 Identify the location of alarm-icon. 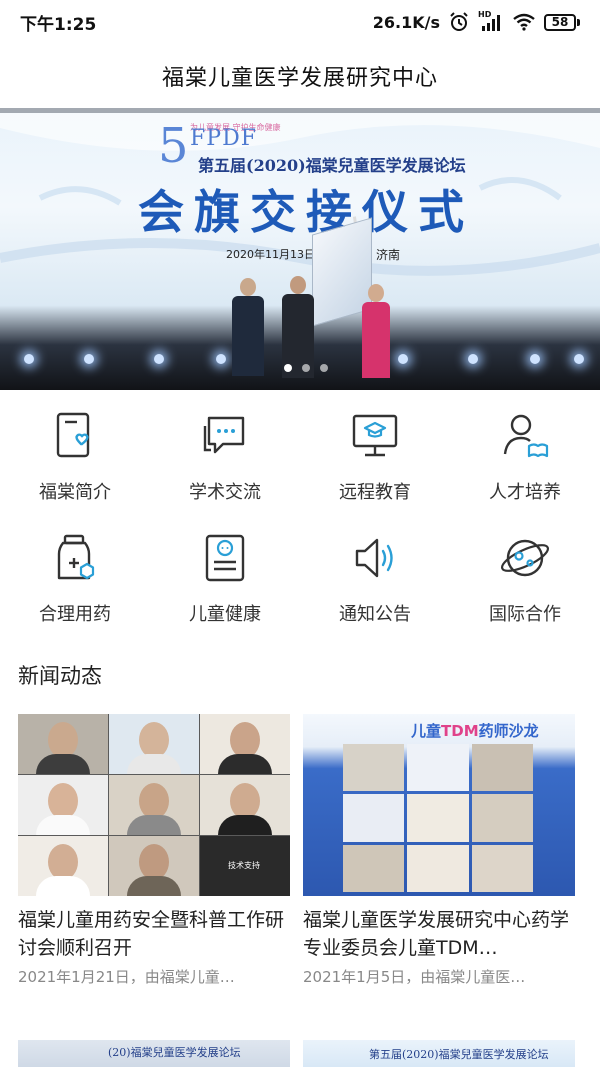
(459, 21).